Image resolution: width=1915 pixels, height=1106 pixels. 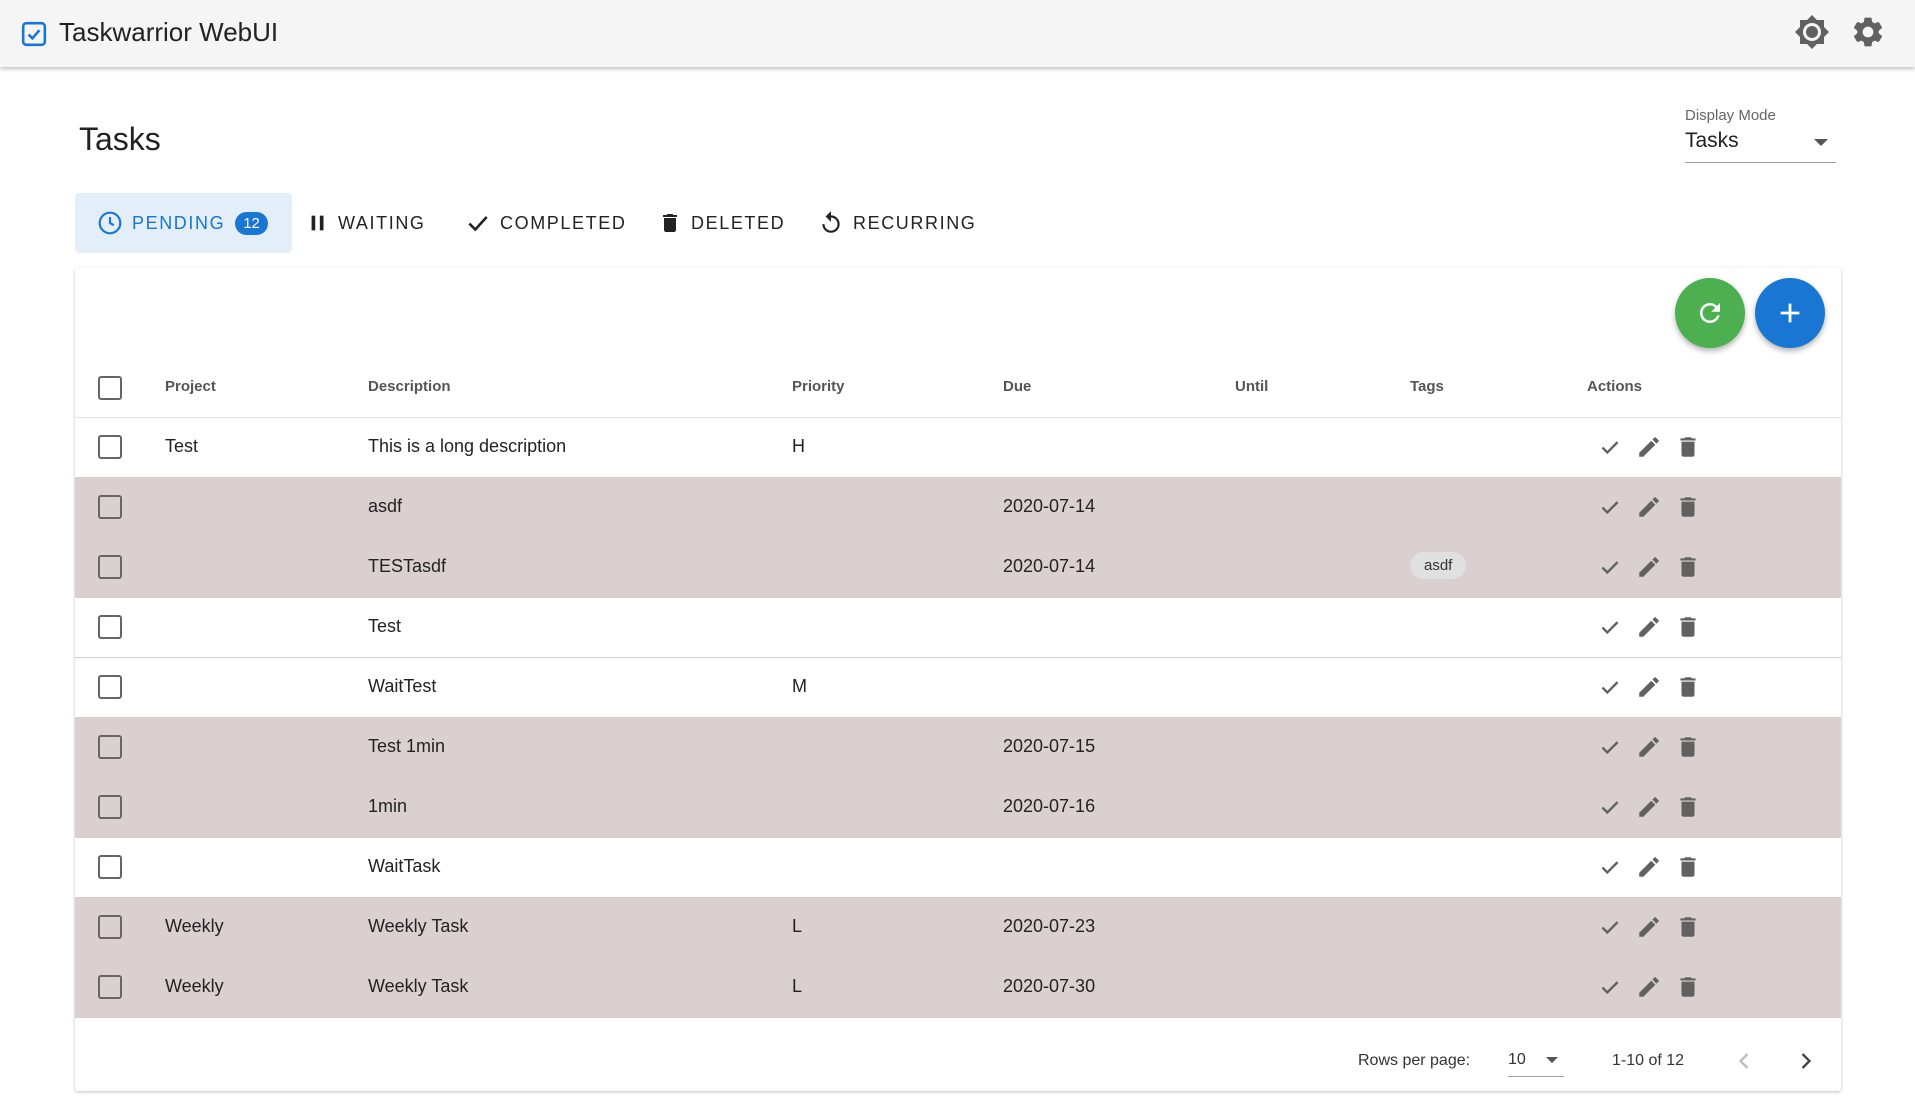 I want to click on table-row: WaitTask, so click(x=958, y=868).